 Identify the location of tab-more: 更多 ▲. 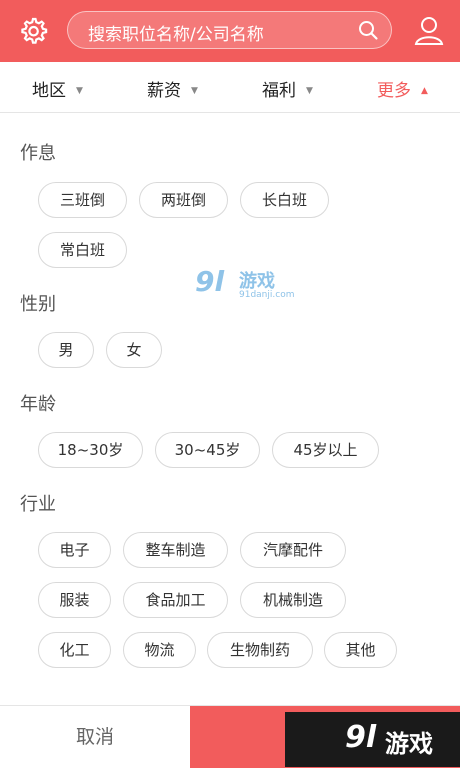
(402, 88).